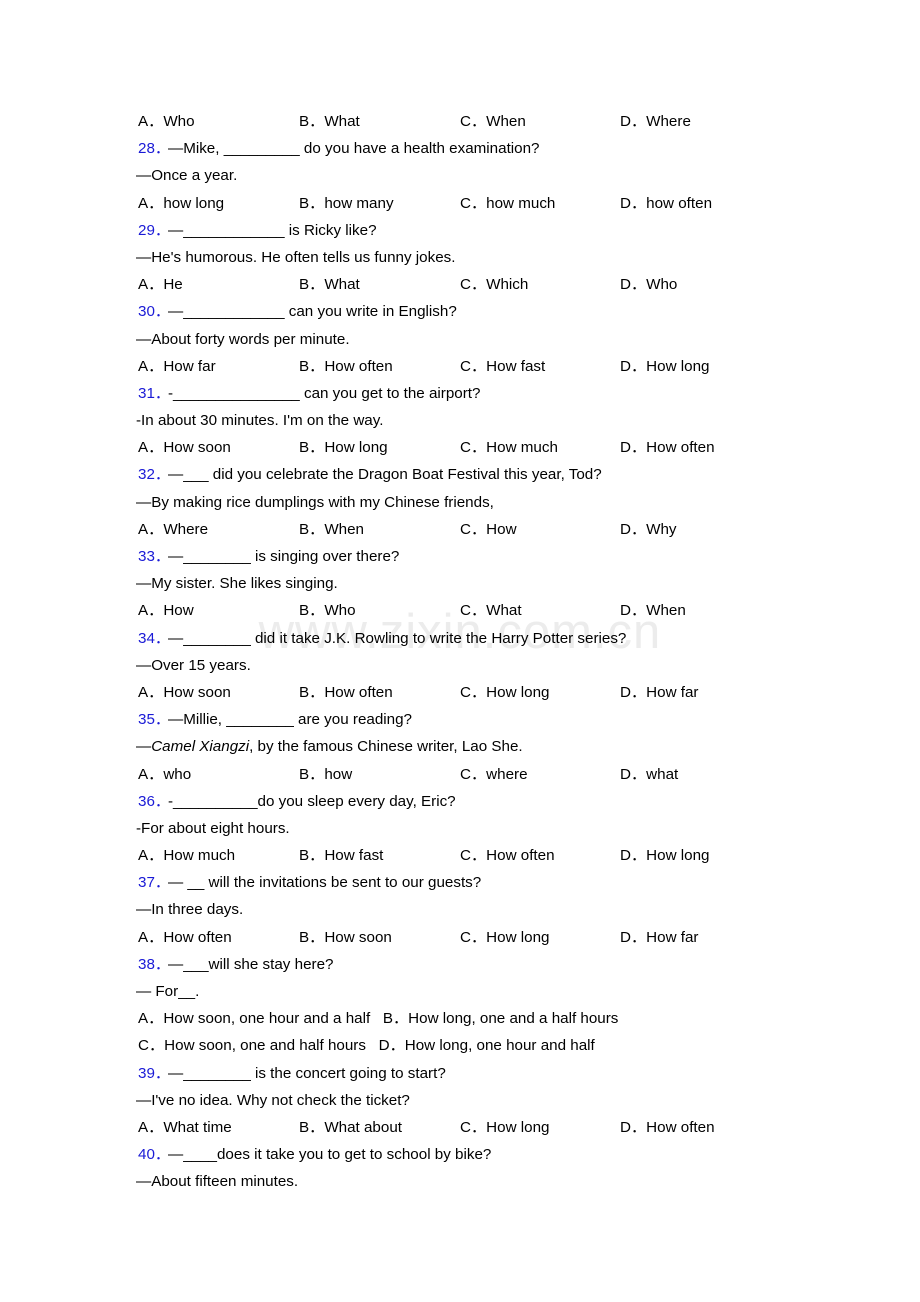 The height and width of the screenshot is (1302, 920). I want to click on option-b: B．how, so click(326, 774).